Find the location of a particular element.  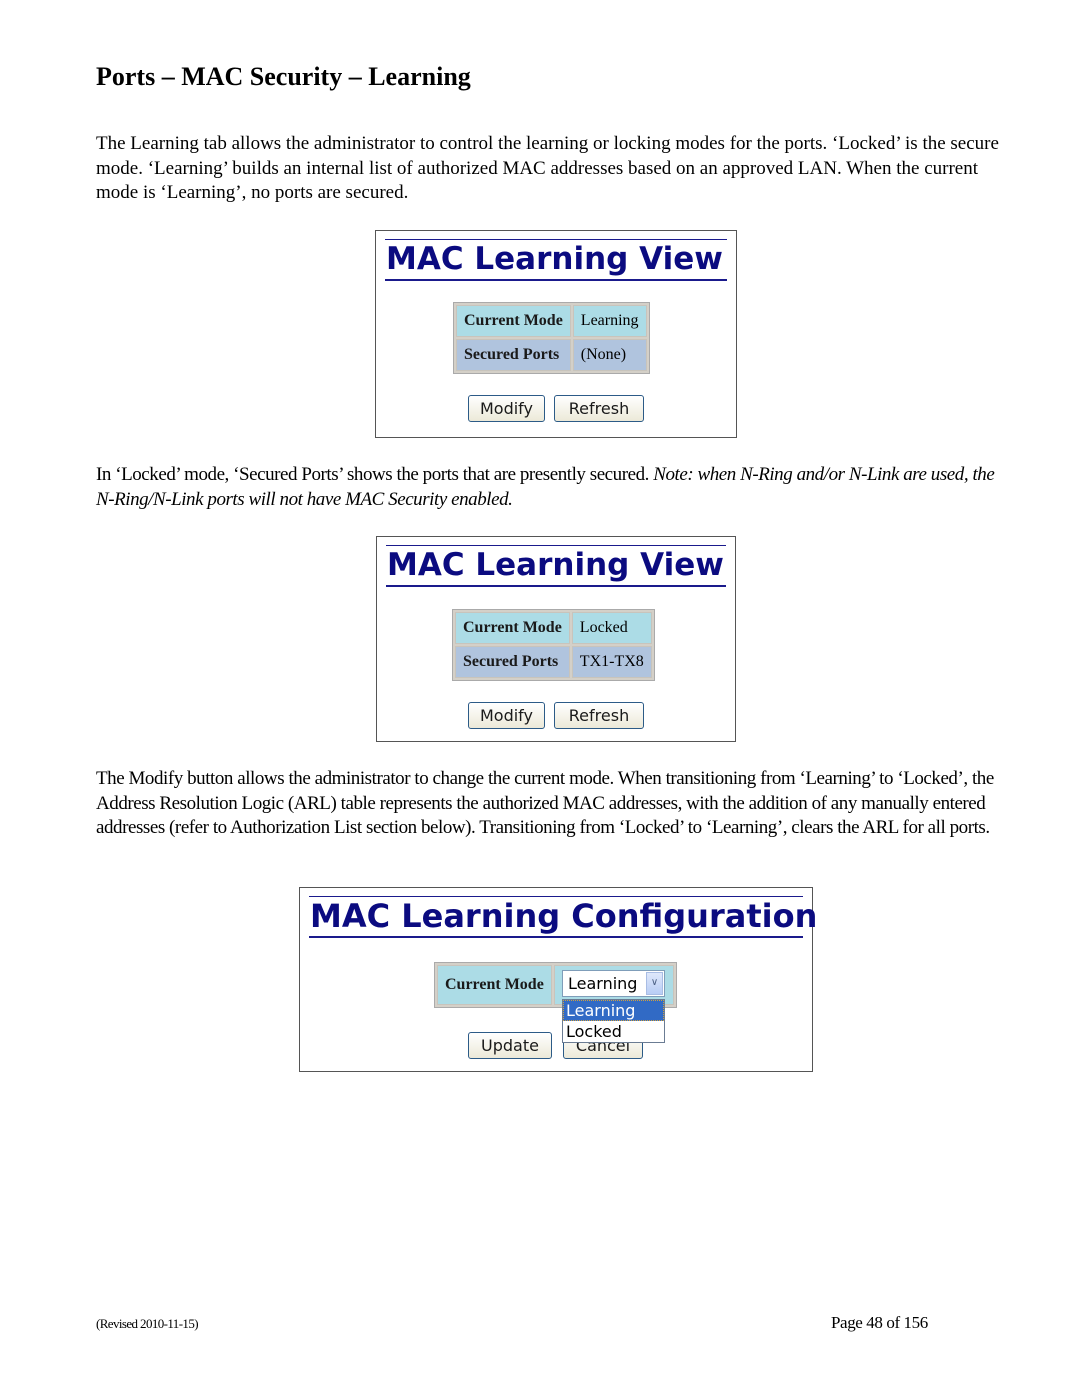

secured-ports-value: TX1-TX8 is located at coordinates (611, 662).